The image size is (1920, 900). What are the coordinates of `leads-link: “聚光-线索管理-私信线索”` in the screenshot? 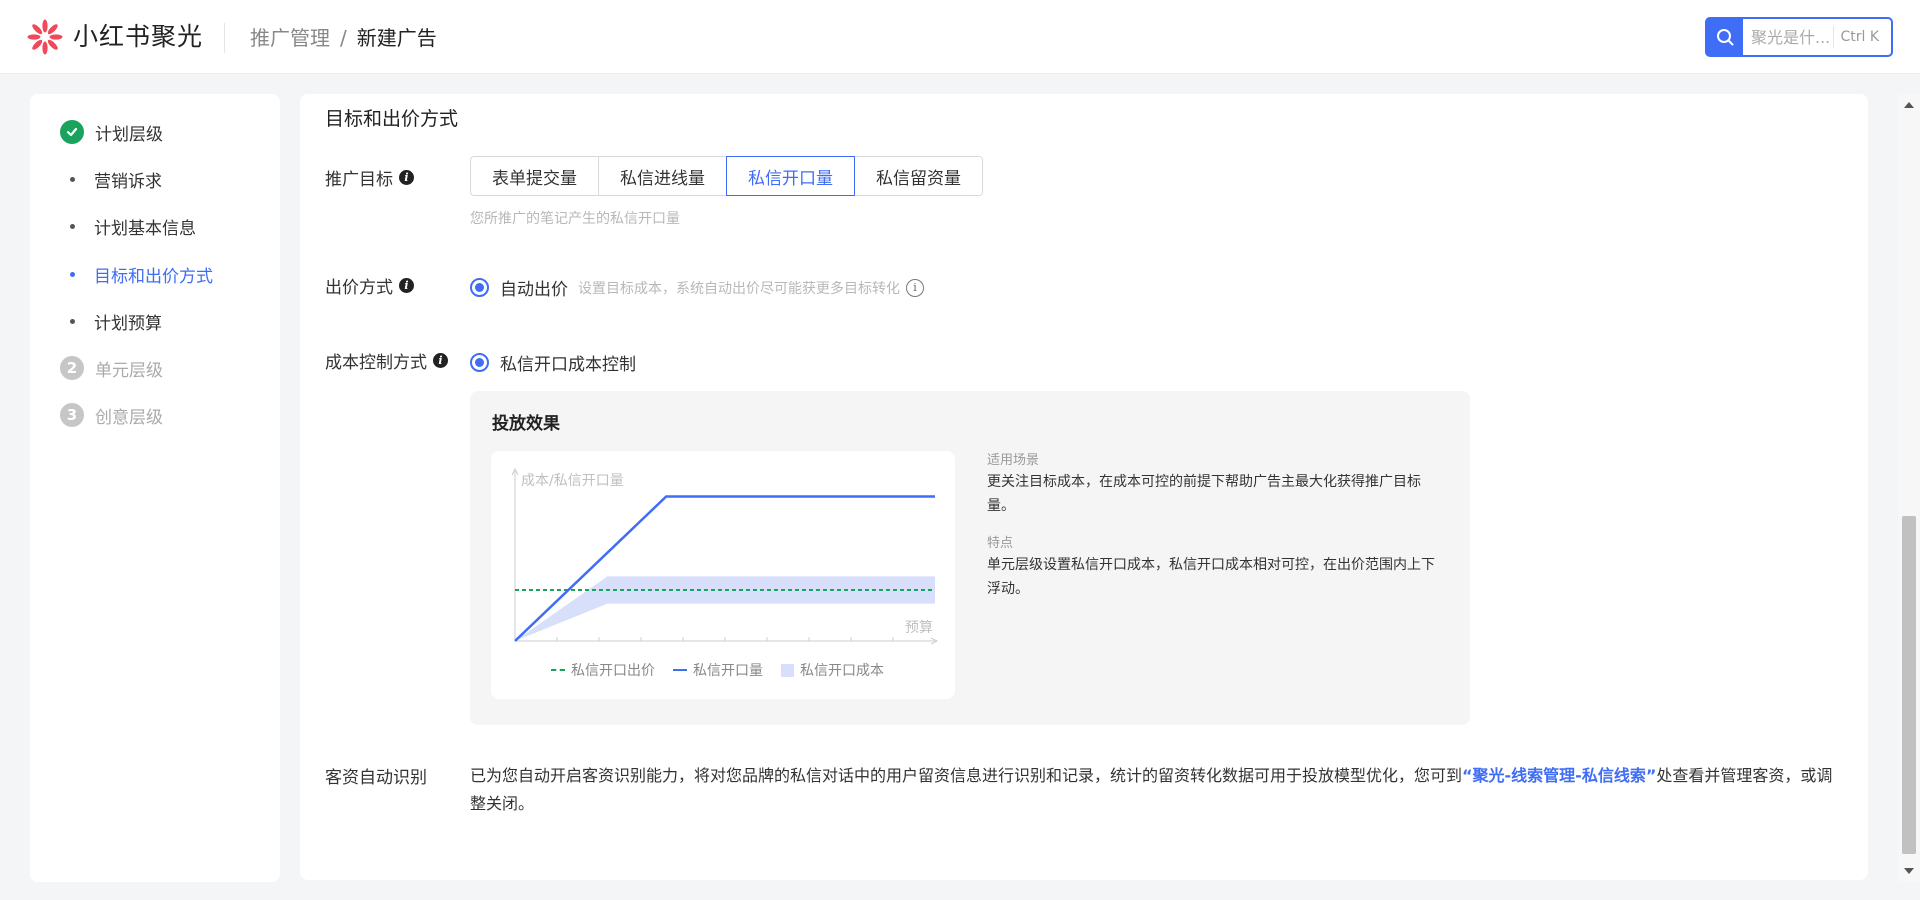 It's located at (1559, 775).